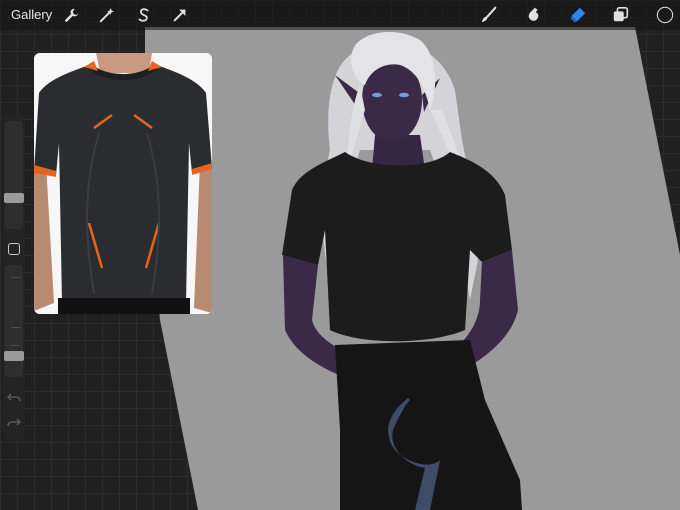 This screenshot has height=510, width=680. Describe the element at coordinates (180, 15) in the screenshot. I see `transform-arrow-icon` at that location.